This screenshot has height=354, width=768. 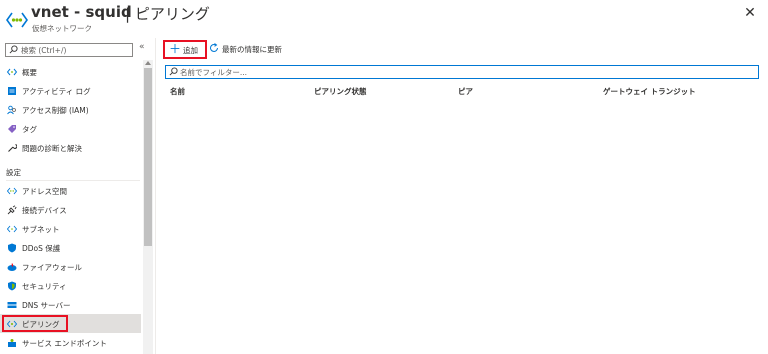 I want to click on add-button: ＋ 追加, so click(x=185, y=49).